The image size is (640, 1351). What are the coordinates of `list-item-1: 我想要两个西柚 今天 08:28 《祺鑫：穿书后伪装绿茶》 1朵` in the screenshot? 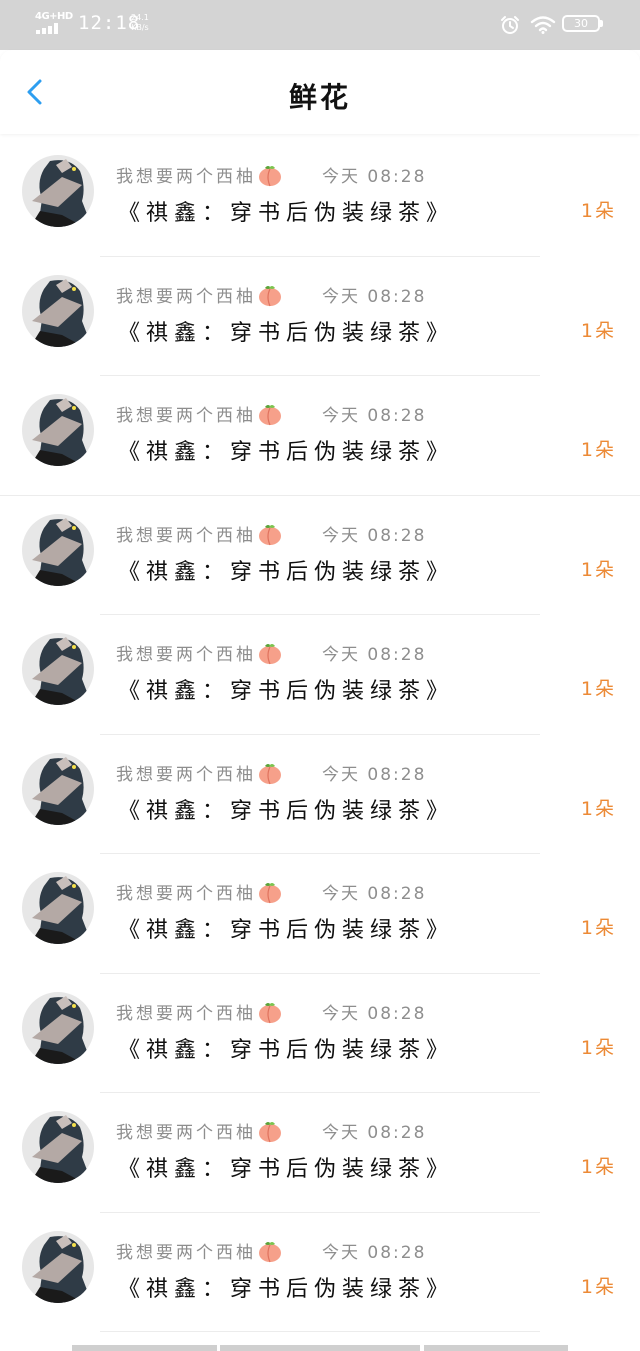 It's located at (320, 197).